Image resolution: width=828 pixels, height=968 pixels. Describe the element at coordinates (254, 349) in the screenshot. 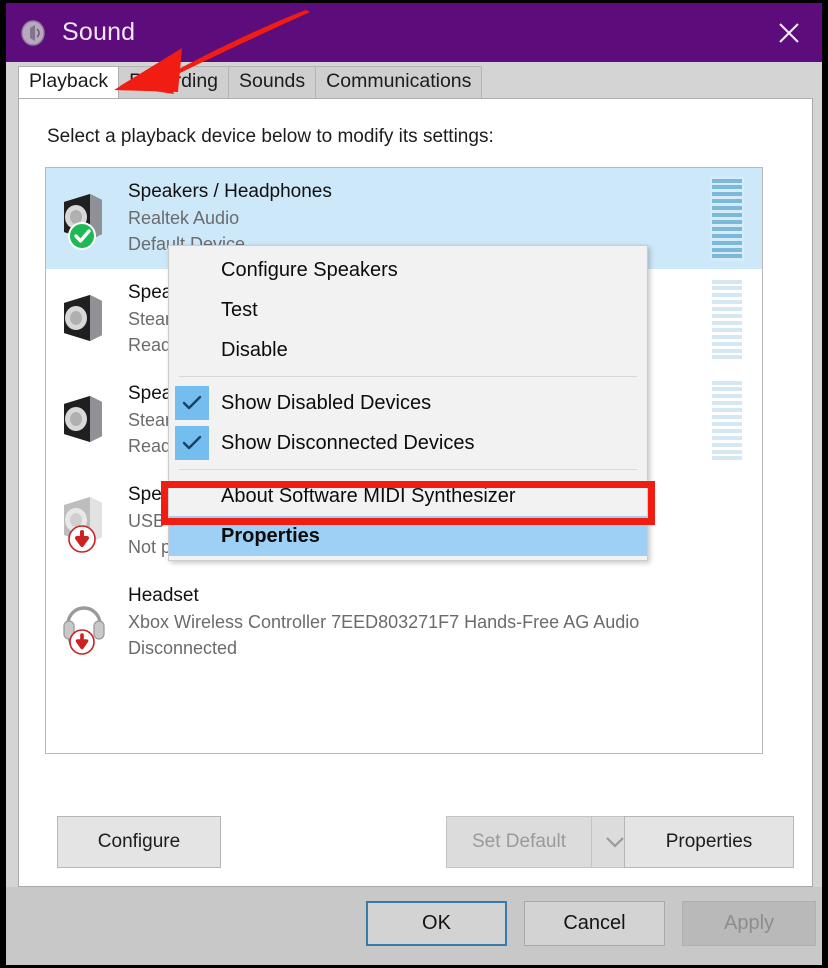

I see `menu-item-label: Disable` at that location.